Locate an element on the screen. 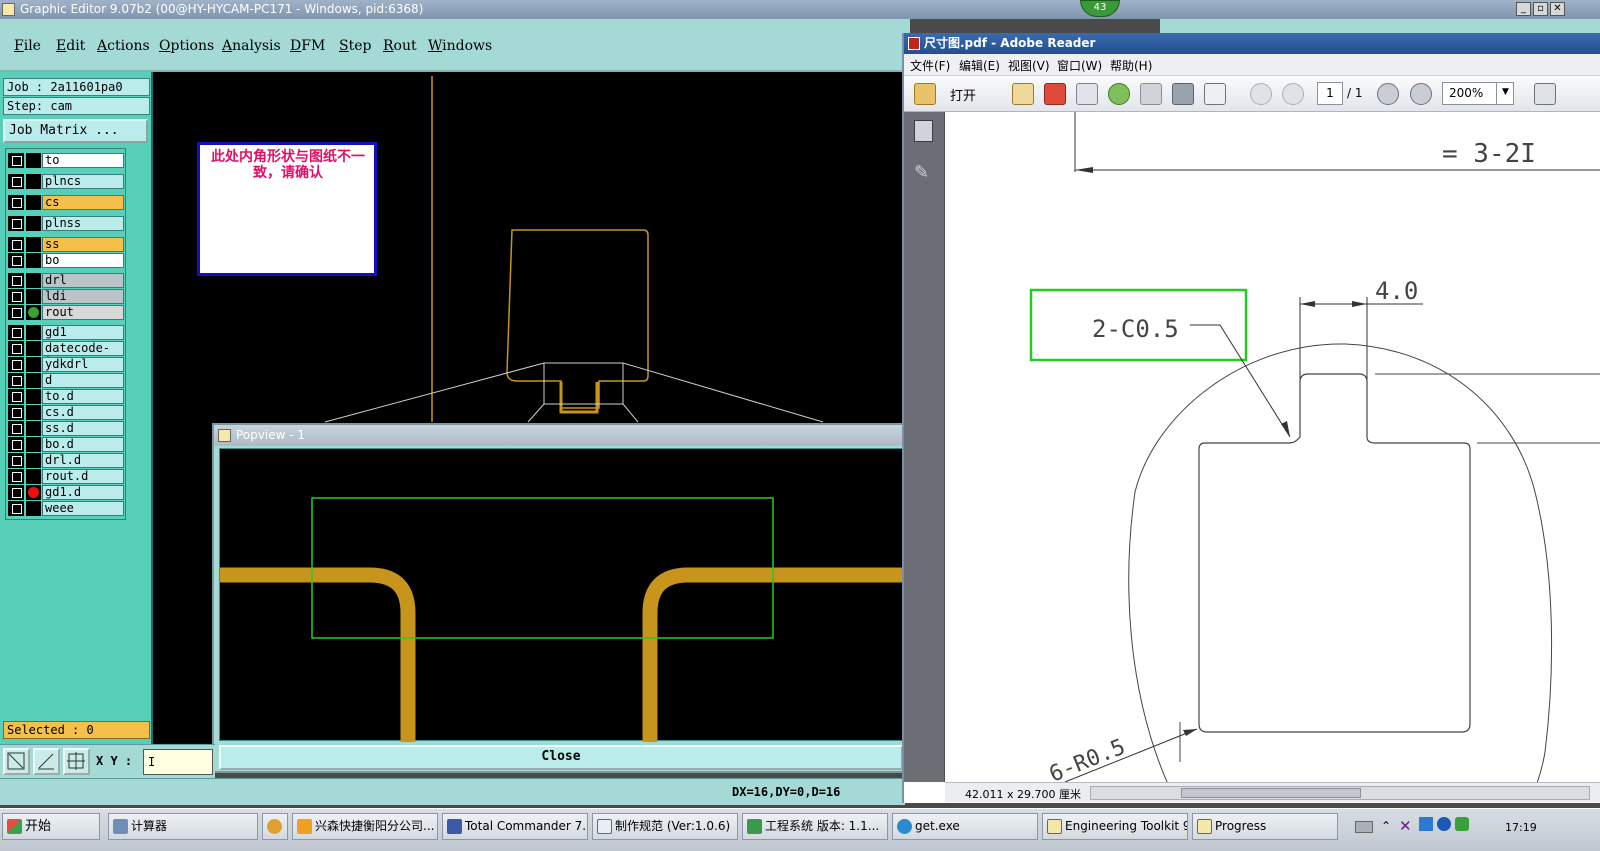 The image size is (1600, 851). layer-row-weee: weee is located at coordinates (66, 508).